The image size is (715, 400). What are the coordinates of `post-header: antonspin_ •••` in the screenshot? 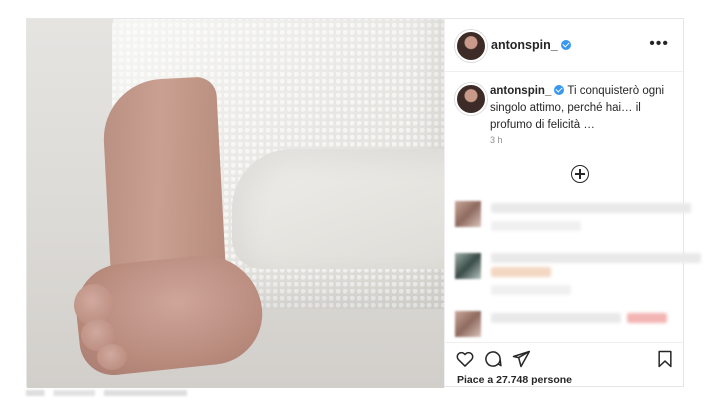 It's located at (564, 45).